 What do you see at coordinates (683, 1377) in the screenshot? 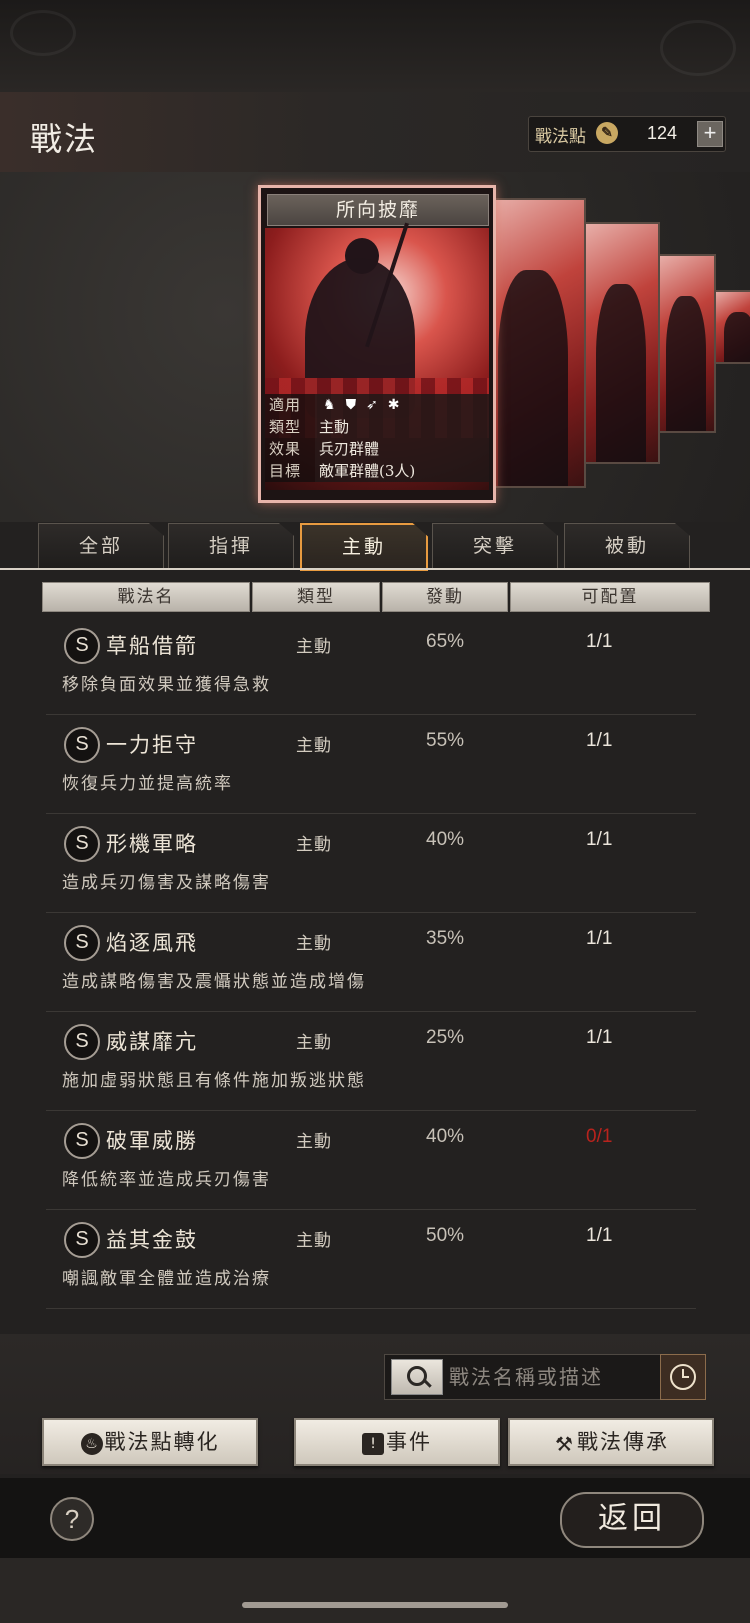
I see `history-button` at bounding box center [683, 1377].